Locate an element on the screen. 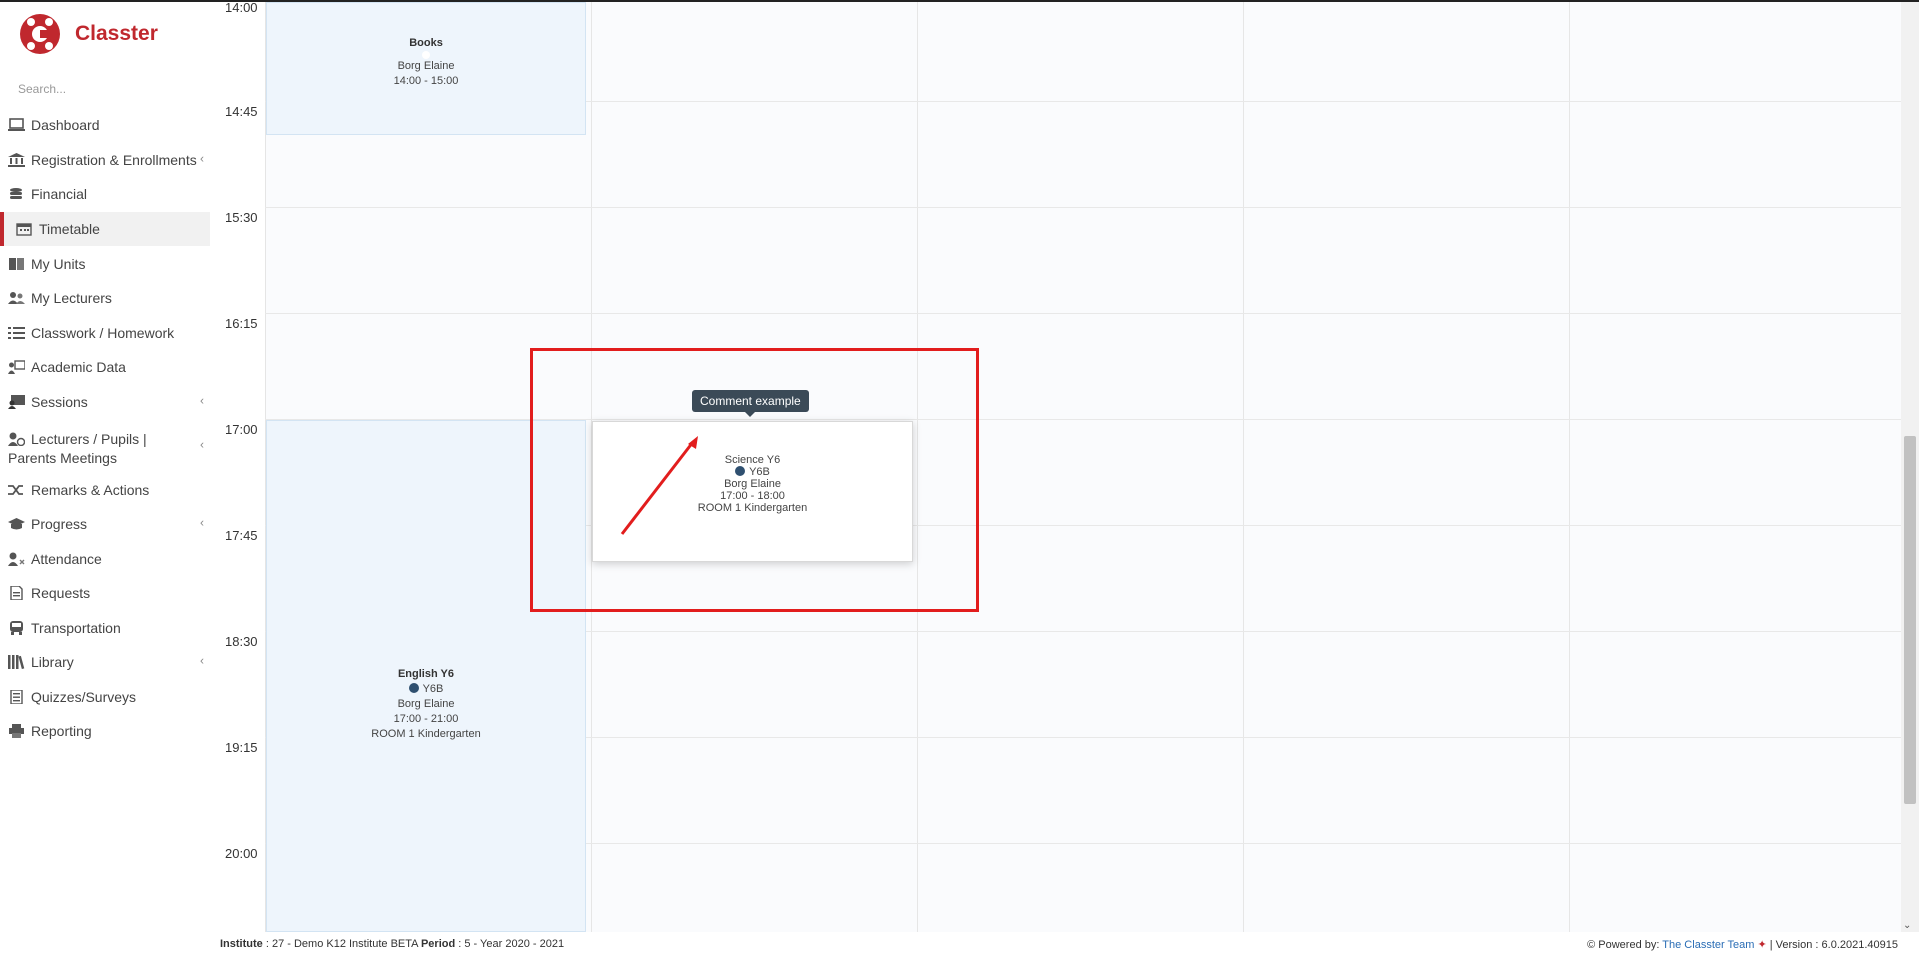 This screenshot has height=955, width=1919. period-label: Period is located at coordinates (438, 944).